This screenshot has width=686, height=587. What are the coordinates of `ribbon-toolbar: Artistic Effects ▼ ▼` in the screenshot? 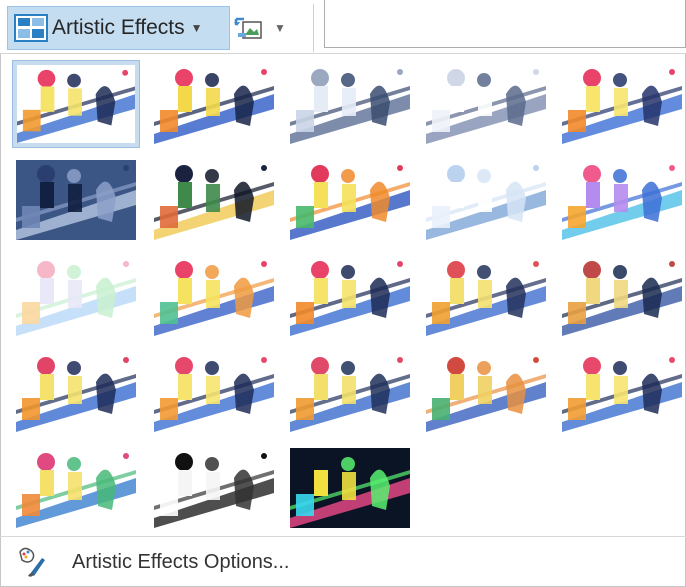 It's located at (343, 27).